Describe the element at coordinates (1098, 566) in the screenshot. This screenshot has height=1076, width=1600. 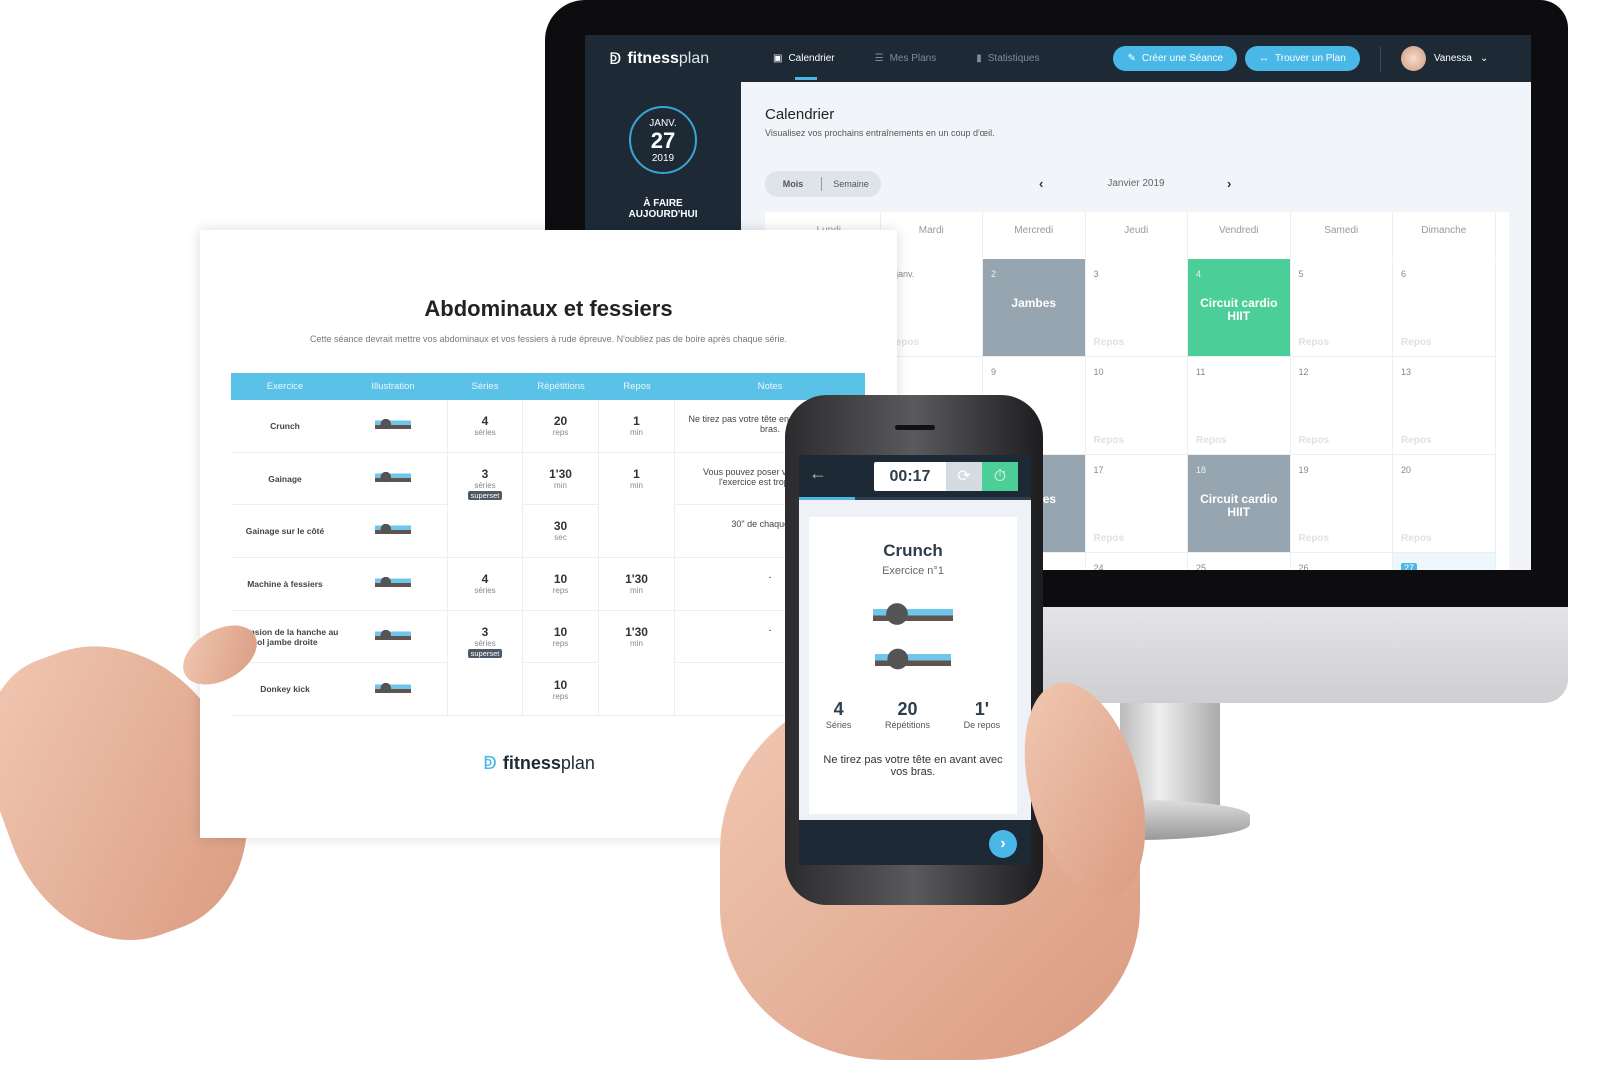
I see `day-number: 24` at that location.